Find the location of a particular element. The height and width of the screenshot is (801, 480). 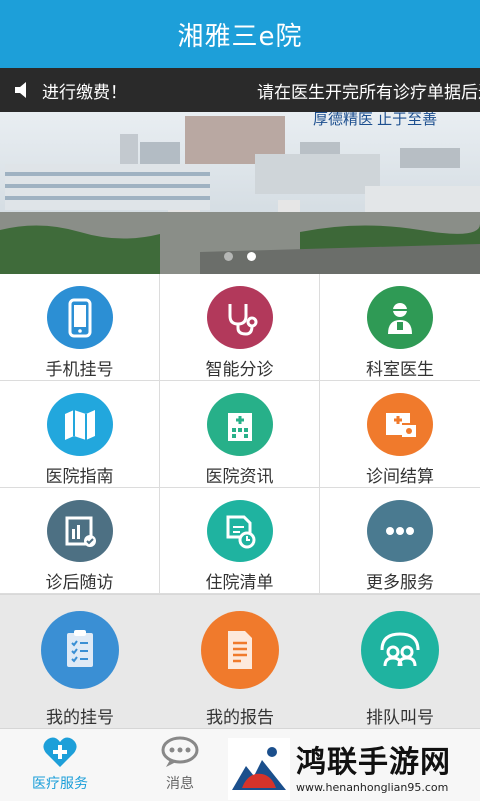

service-inpatient-list: 住院清单 is located at coordinates (240, 541).